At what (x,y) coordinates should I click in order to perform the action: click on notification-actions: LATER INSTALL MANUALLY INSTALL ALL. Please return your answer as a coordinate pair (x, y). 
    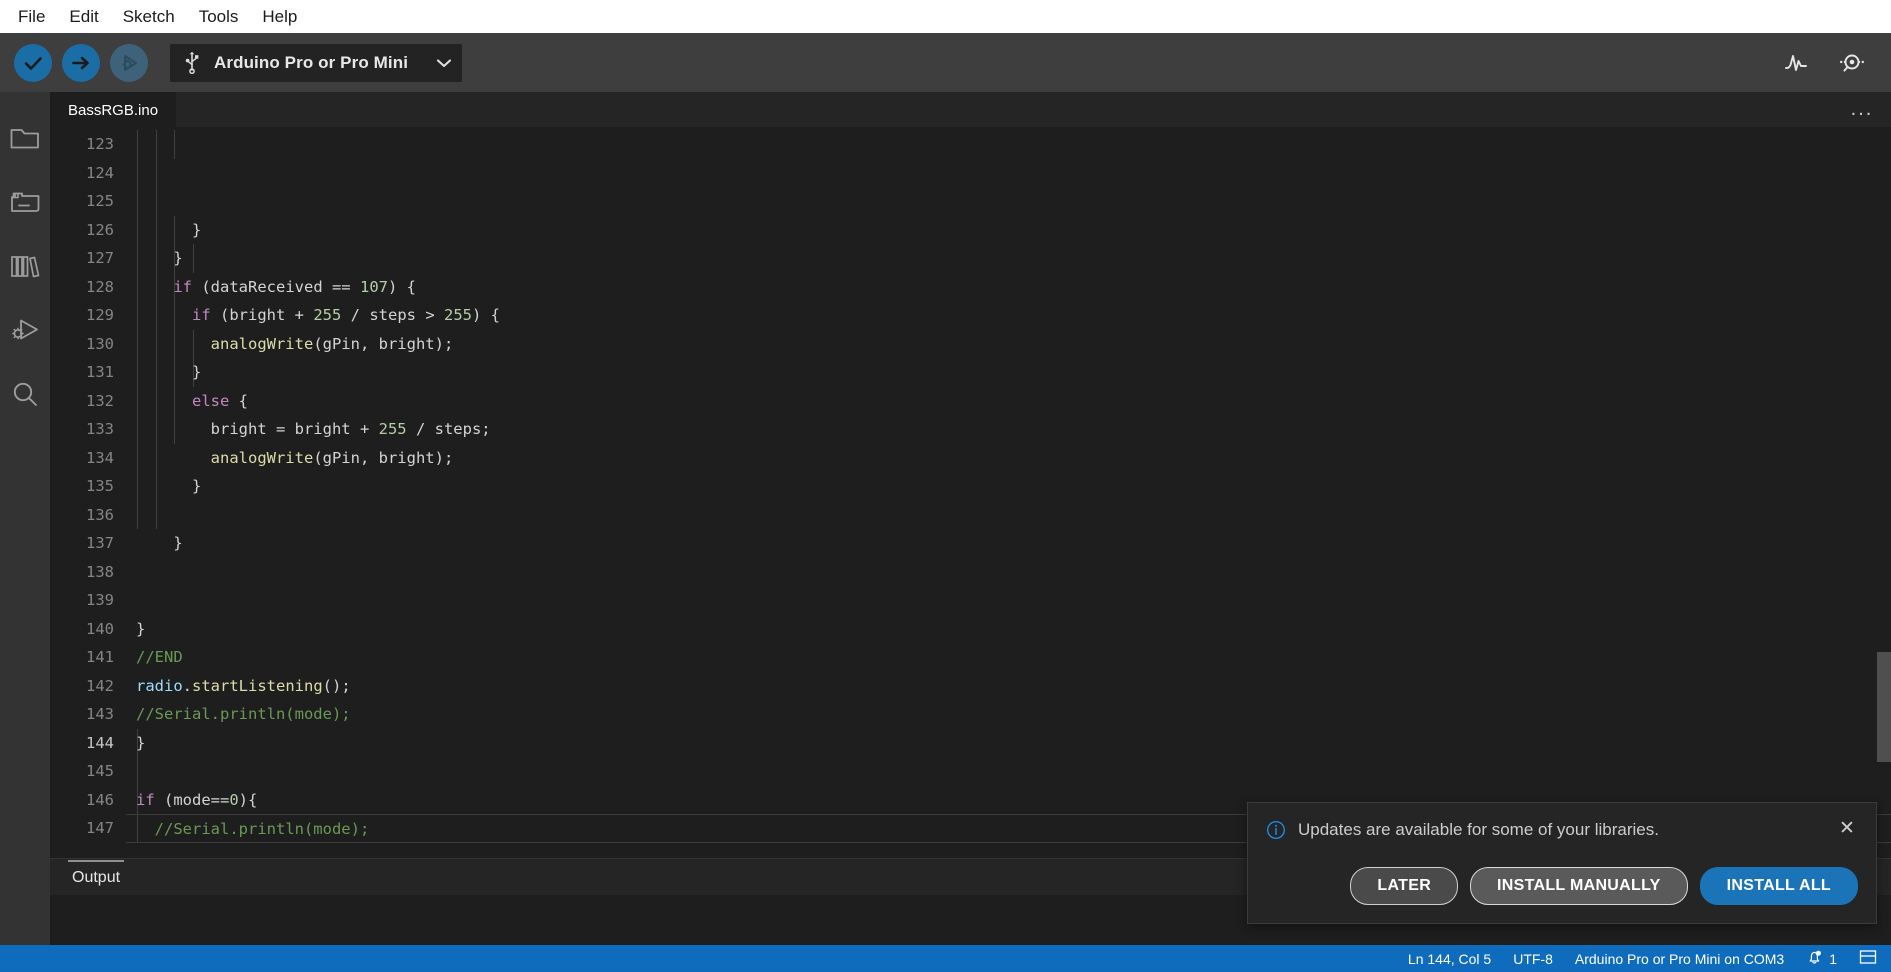
    Looking at the image, I should click on (1562, 886).